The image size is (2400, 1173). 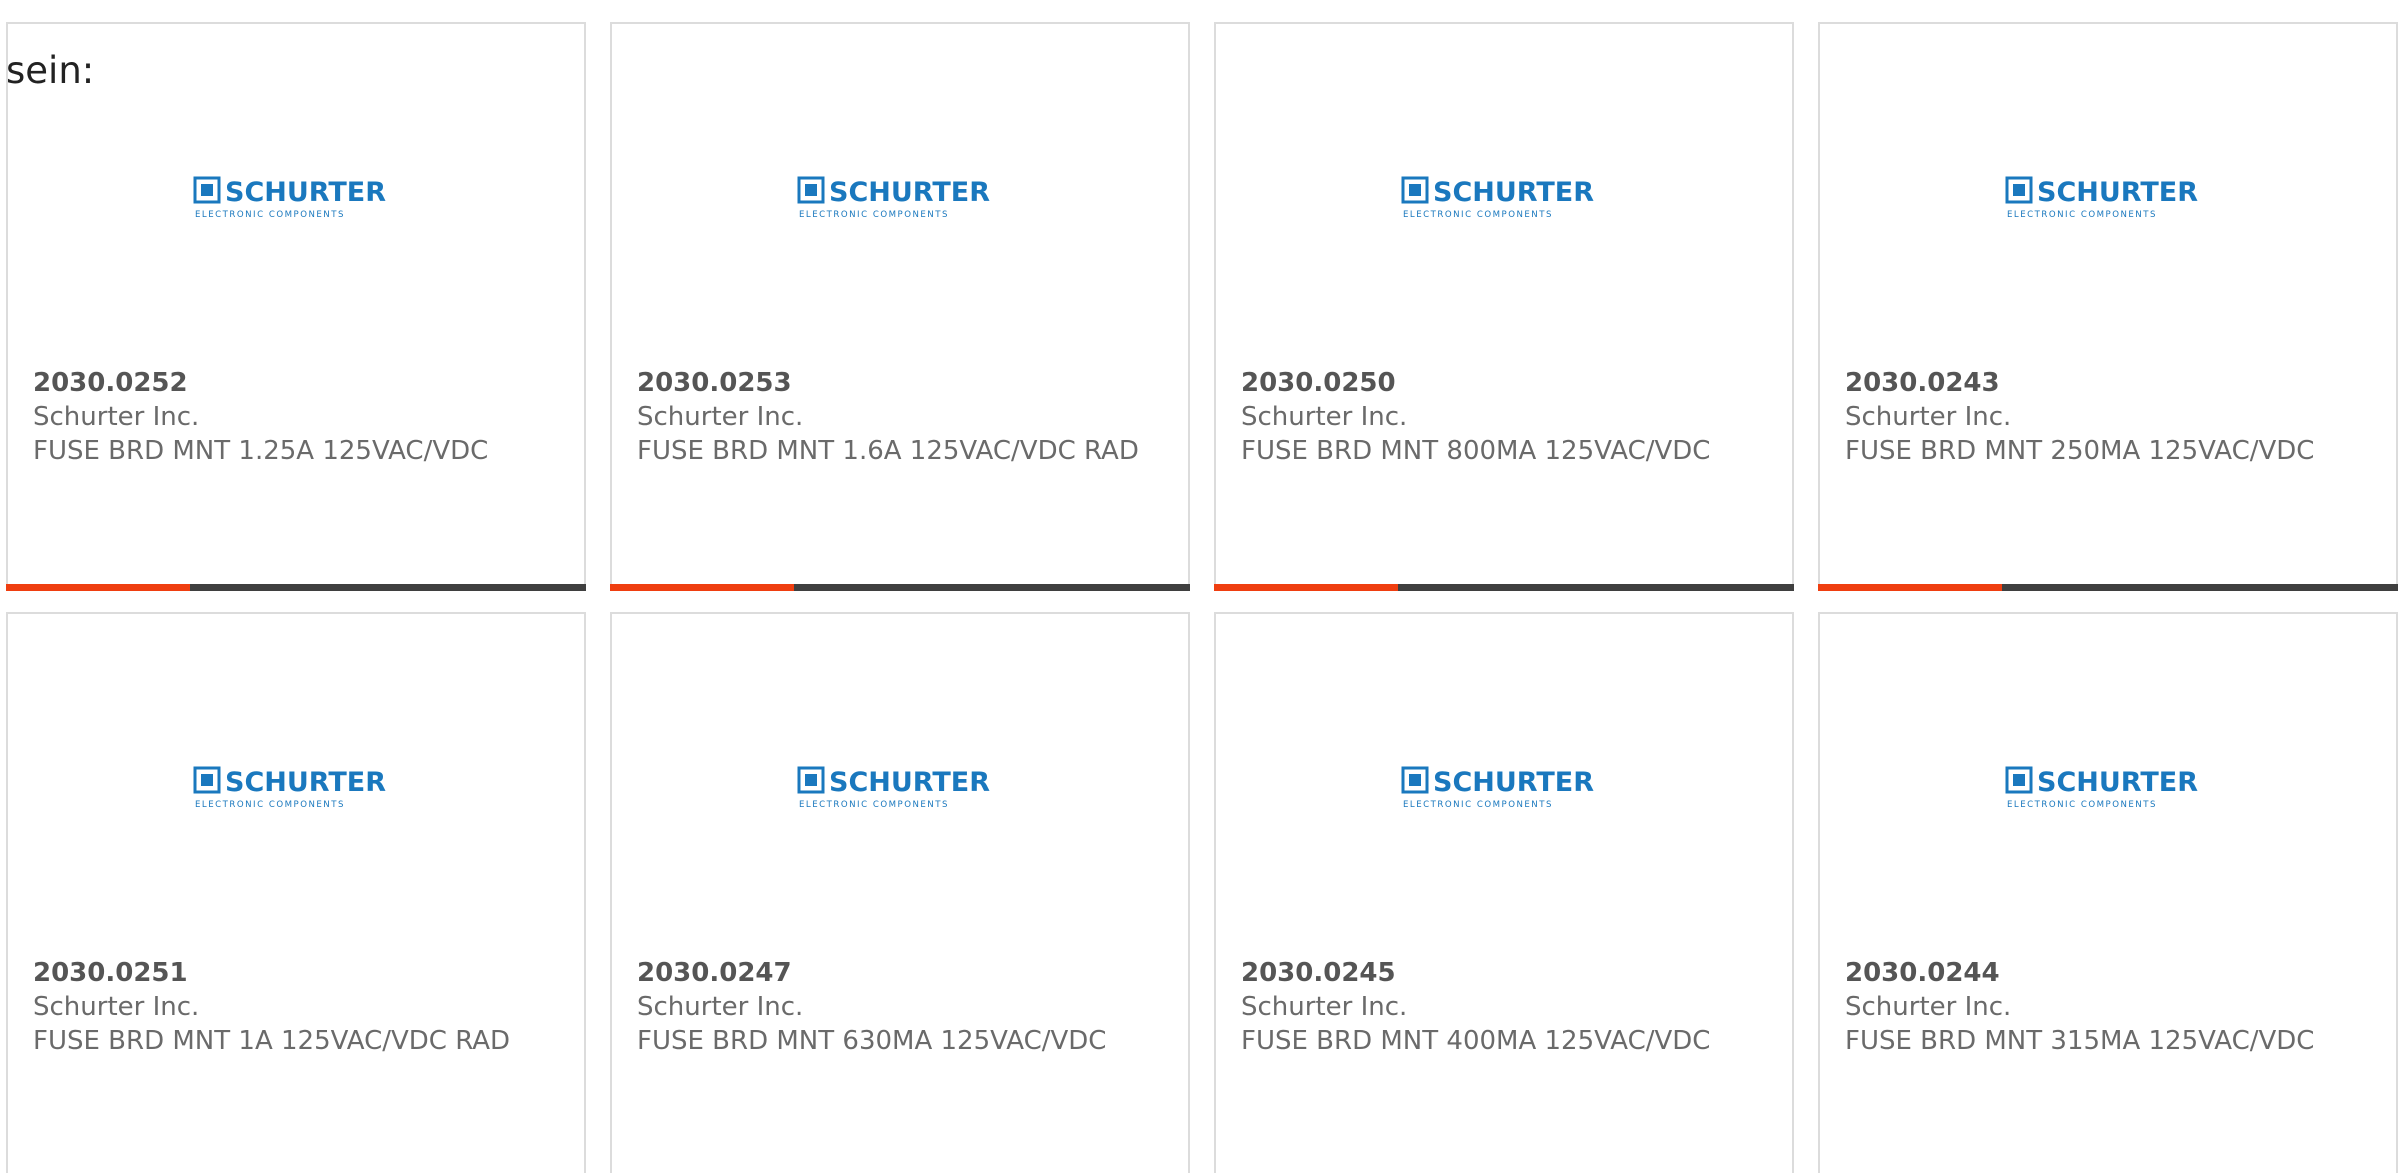 I want to click on product-description: FUSE BRD MNT 800MA 125VAC/VDC, so click(x=1476, y=451).